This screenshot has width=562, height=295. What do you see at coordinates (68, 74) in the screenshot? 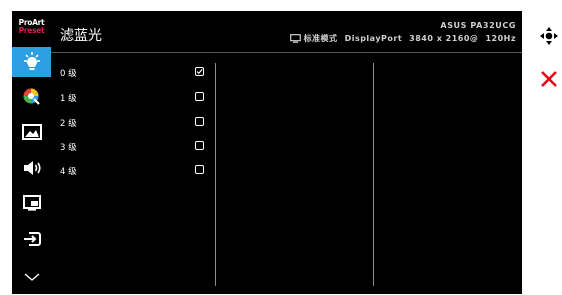
I see `option-label: 0 级` at bounding box center [68, 74].